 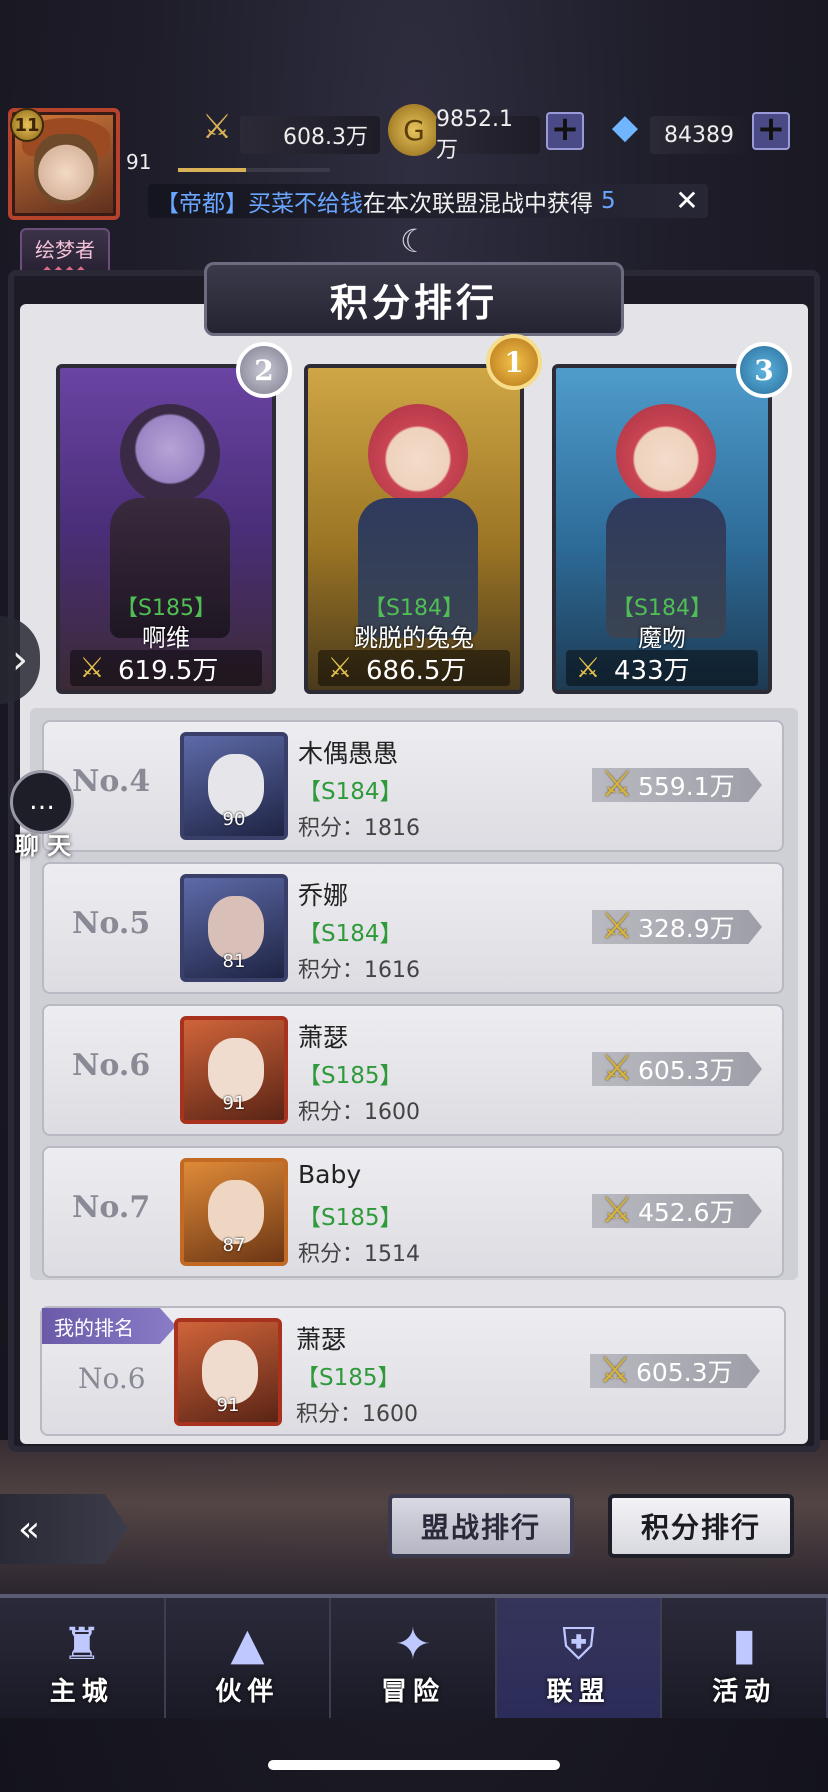 I want to click on my-server: 【S185】, so click(x=348, y=1378).